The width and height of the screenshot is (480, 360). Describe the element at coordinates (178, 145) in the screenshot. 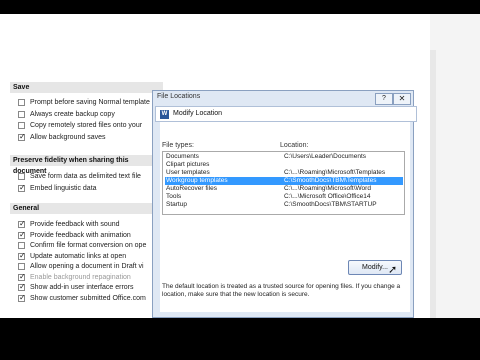

I see `file-types-header: File types:` at that location.